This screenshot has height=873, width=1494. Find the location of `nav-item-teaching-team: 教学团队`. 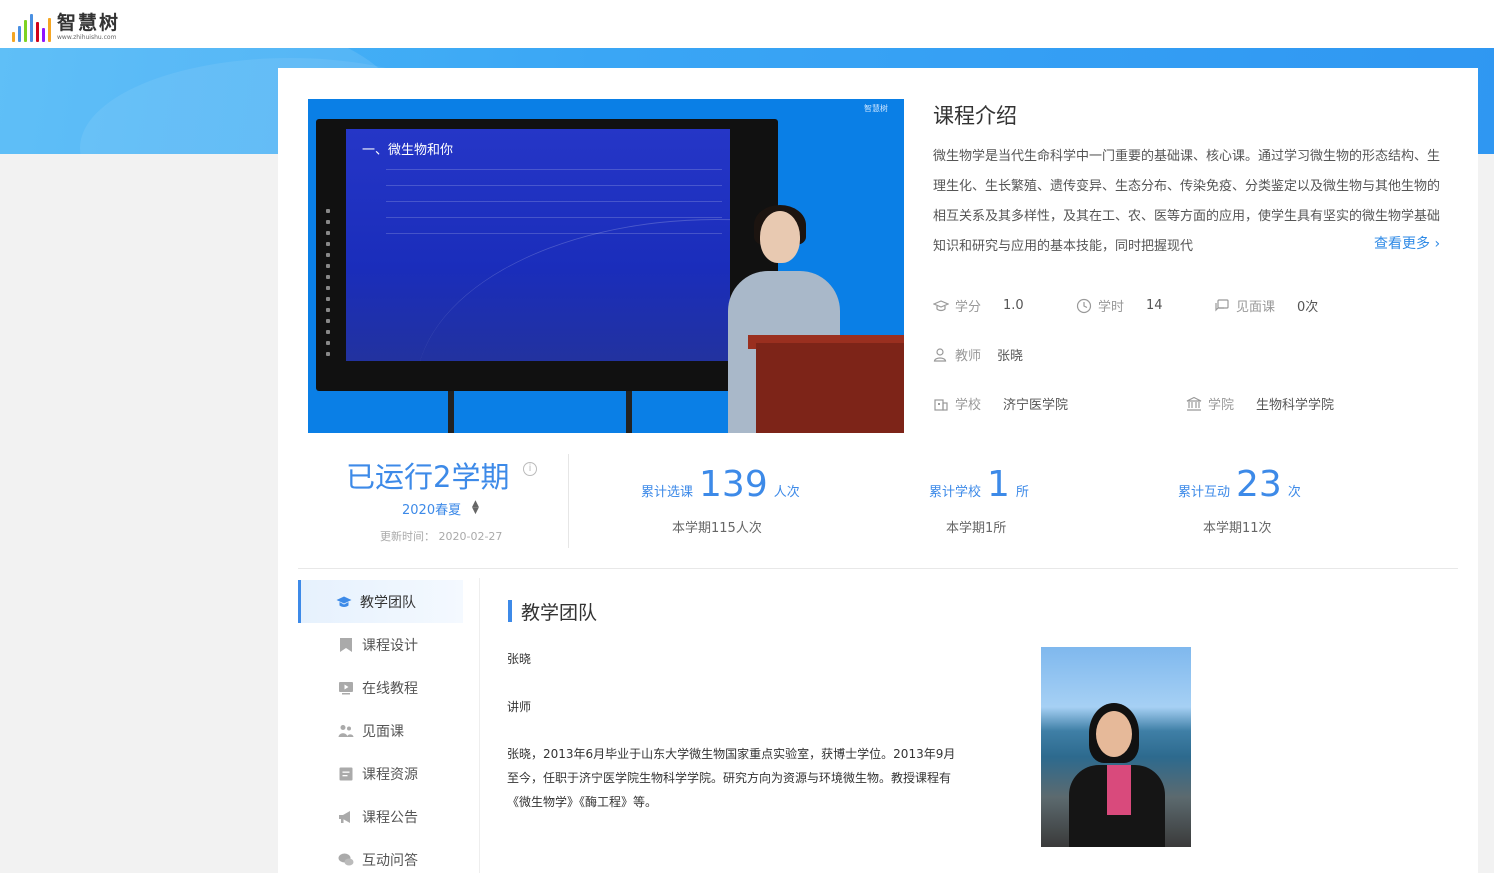

nav-item-teaching-team: 教学团队 is located at coordinates (380, 601).